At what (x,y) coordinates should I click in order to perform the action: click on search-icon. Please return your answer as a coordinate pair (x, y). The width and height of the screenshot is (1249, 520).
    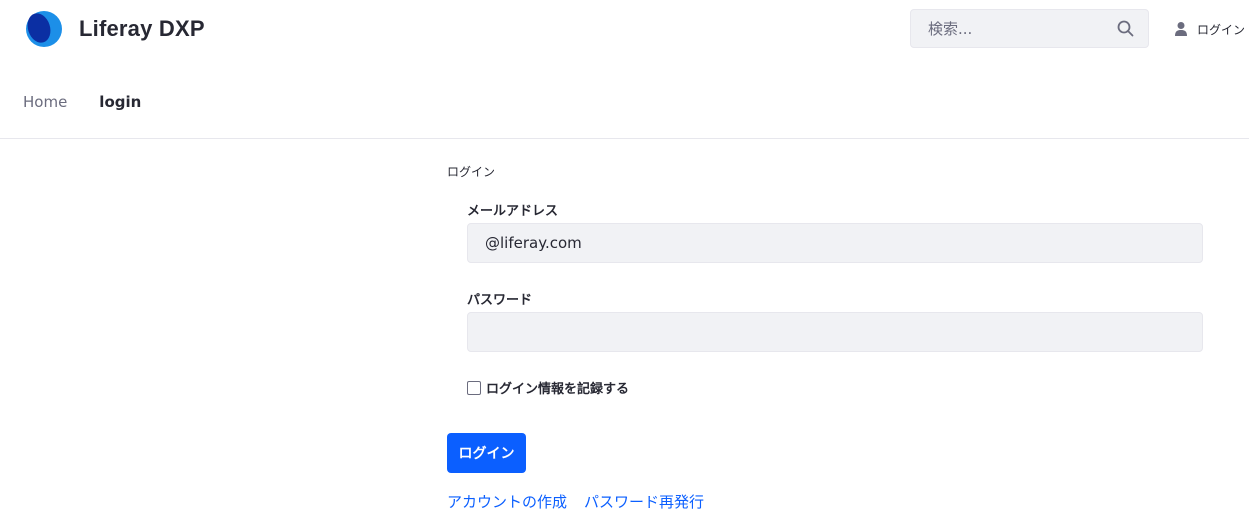
    Looking at the image, I should click on (1125, 28).